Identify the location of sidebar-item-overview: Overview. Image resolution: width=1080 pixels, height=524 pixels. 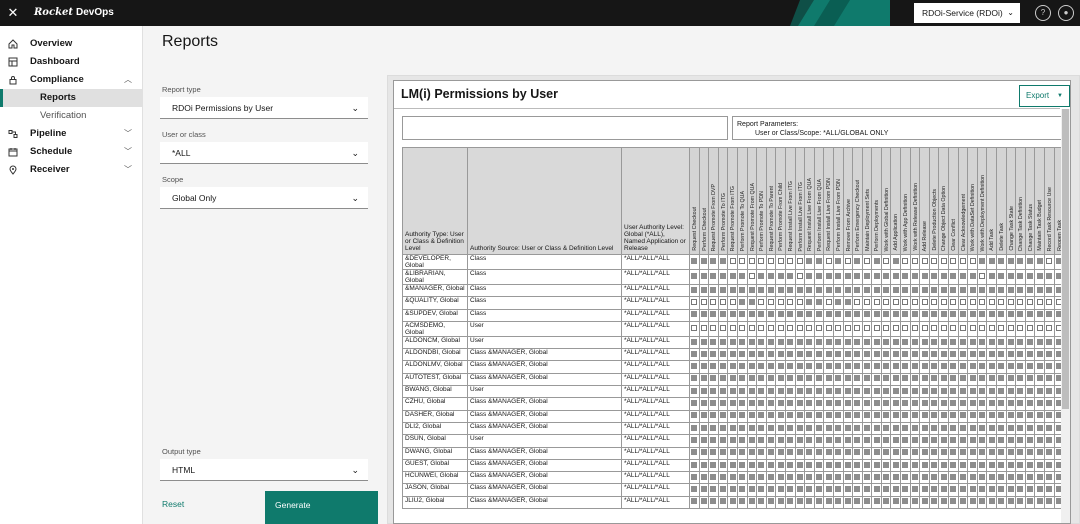
(71, 44).